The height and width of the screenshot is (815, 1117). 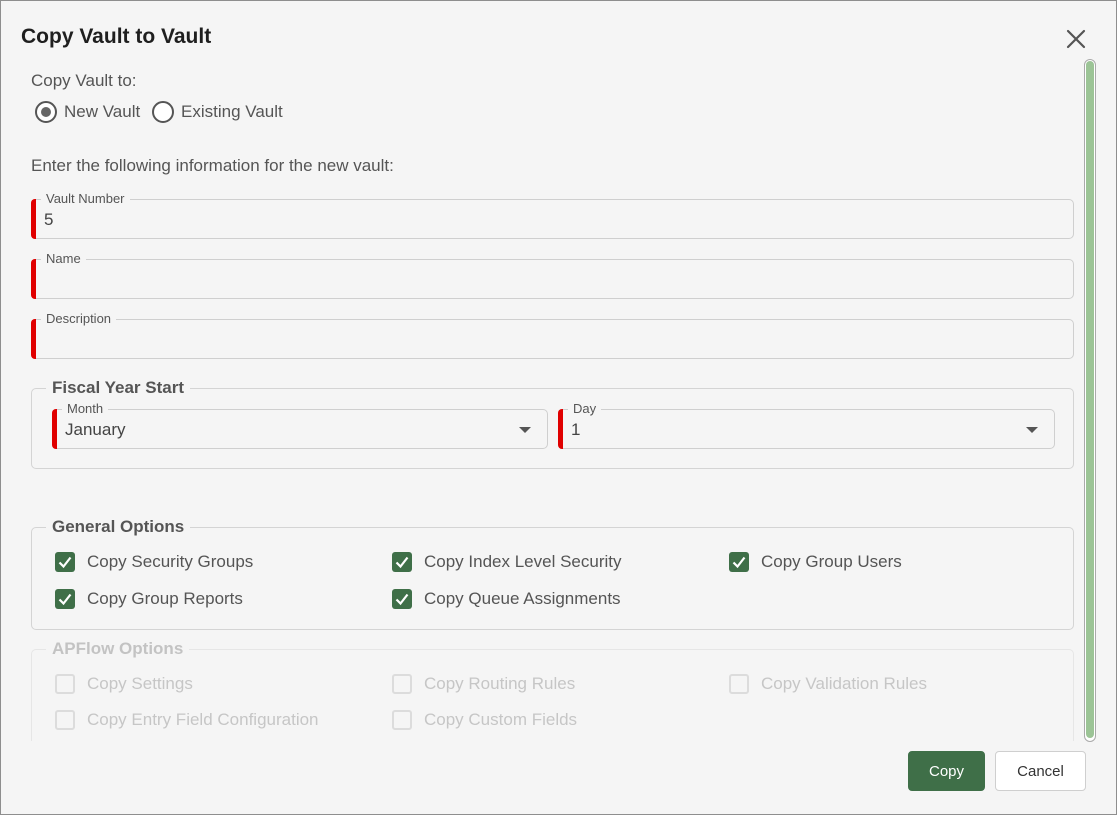 What do you see at coordinates (79, 319) in the screenshot?
I see `description-label: Description` at bounding box center [79, 319].